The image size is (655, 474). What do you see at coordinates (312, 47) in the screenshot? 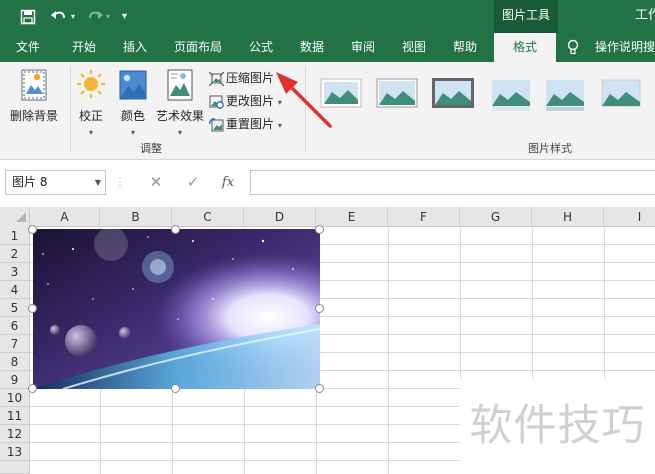
I see `tab-data: 数据` at bounding box center [312, 47].